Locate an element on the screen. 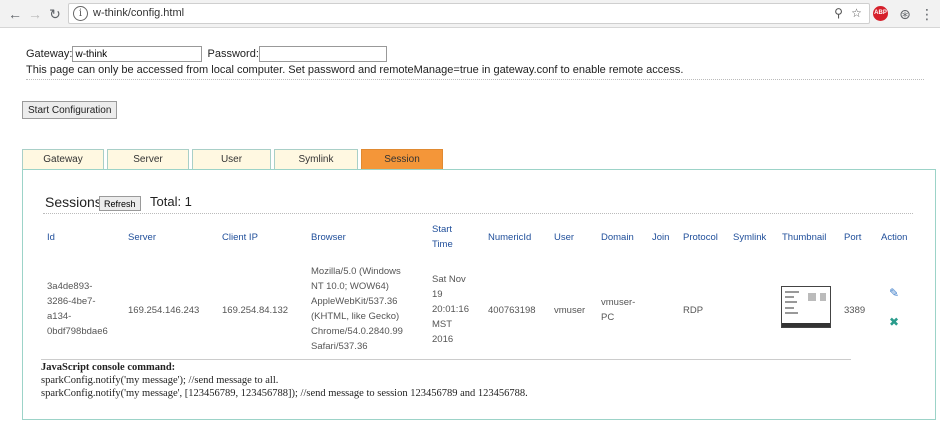 The height and width of the screenshot is (432, 940). address-bar: i w-think/config.html ⚲ ☆ is located at coordinates (469, 13).